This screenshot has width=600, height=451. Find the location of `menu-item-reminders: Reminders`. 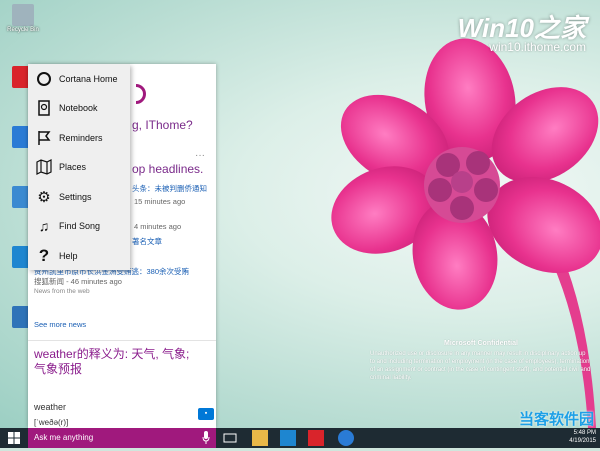

menu-item-reminders: Reminders is located at coordinates (79, 138).